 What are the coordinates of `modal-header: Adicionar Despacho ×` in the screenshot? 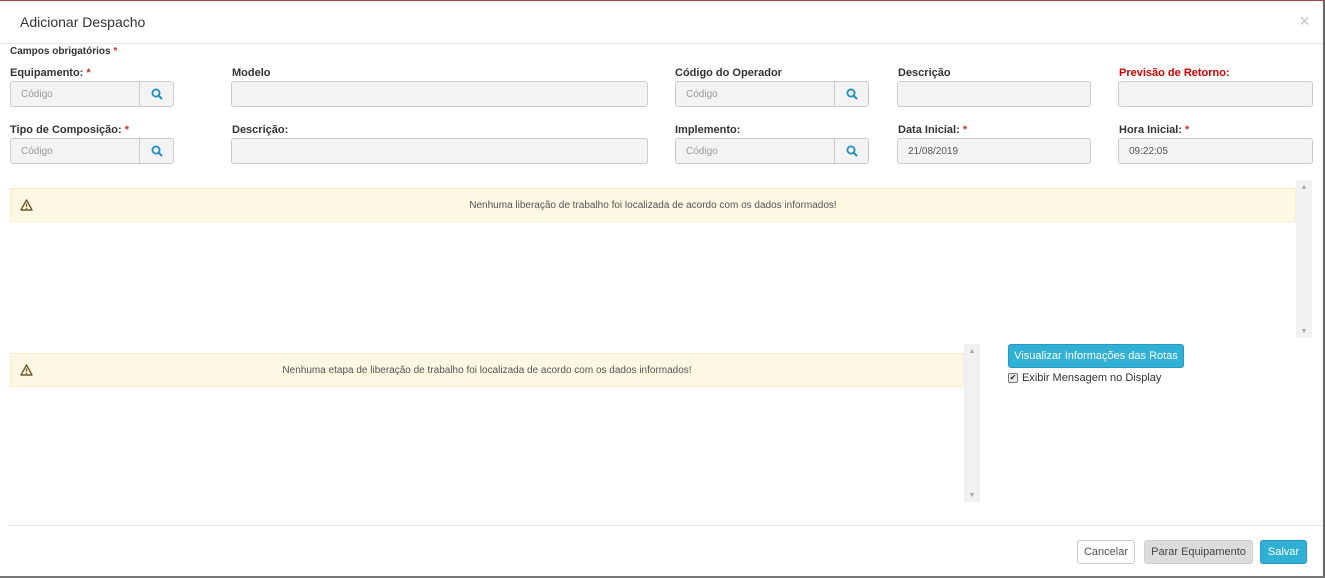 It's located at (661, 22).